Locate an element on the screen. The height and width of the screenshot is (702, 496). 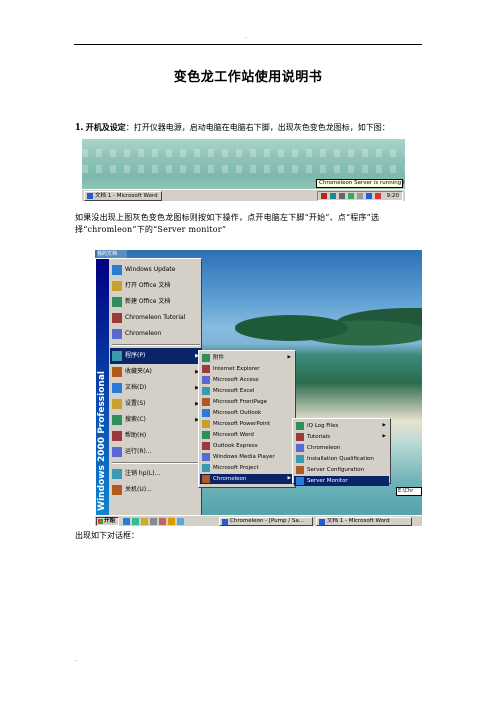
menu-item-label: Installation Qualification is located at coordinates (340, 459).